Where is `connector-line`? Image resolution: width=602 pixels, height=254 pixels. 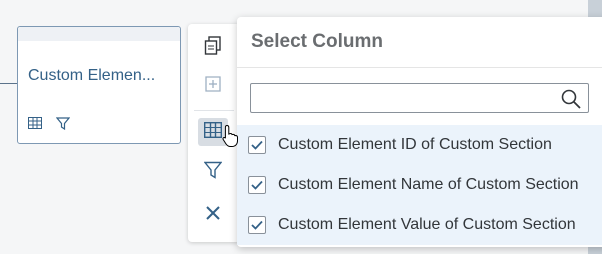
connector-line is located at coordinates (9, 83).